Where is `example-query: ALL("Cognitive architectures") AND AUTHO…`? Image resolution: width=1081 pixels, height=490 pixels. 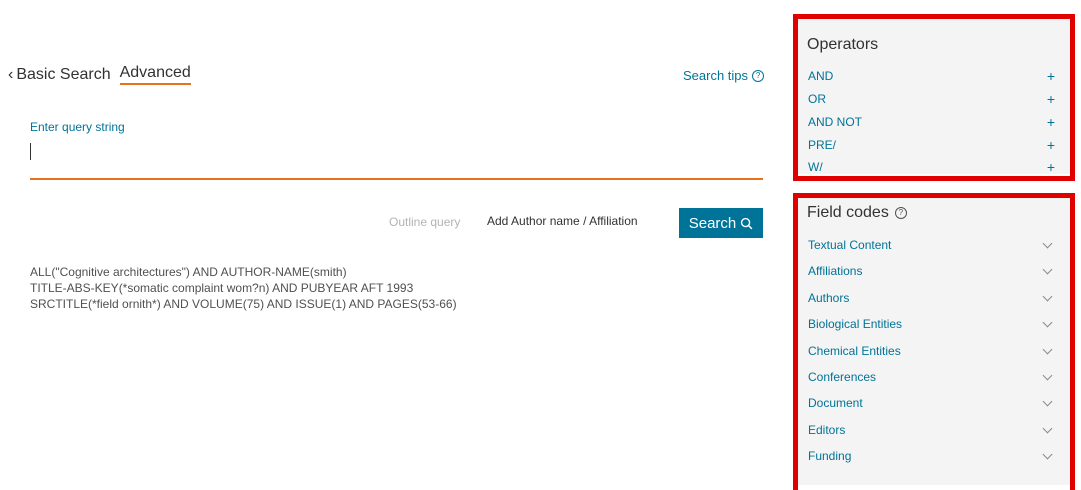 example-query: ALL("Cognitive architectures") AND AUTHO… is located at coordinates (188, 272).